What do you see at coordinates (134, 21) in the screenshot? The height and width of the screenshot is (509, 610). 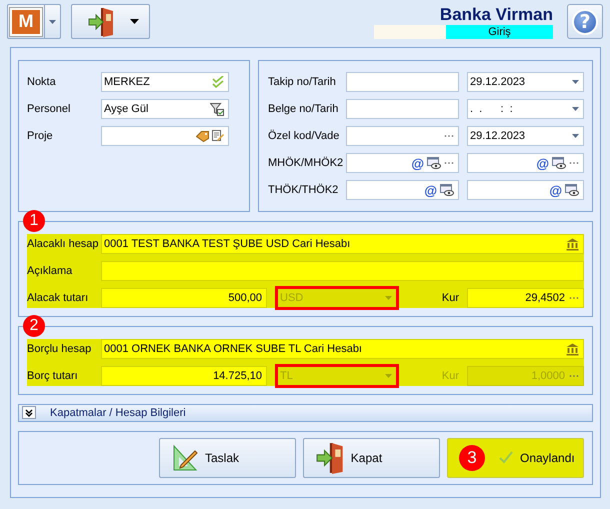 I see `dropdown-arrow-icon` at bounding box center [134, 21].